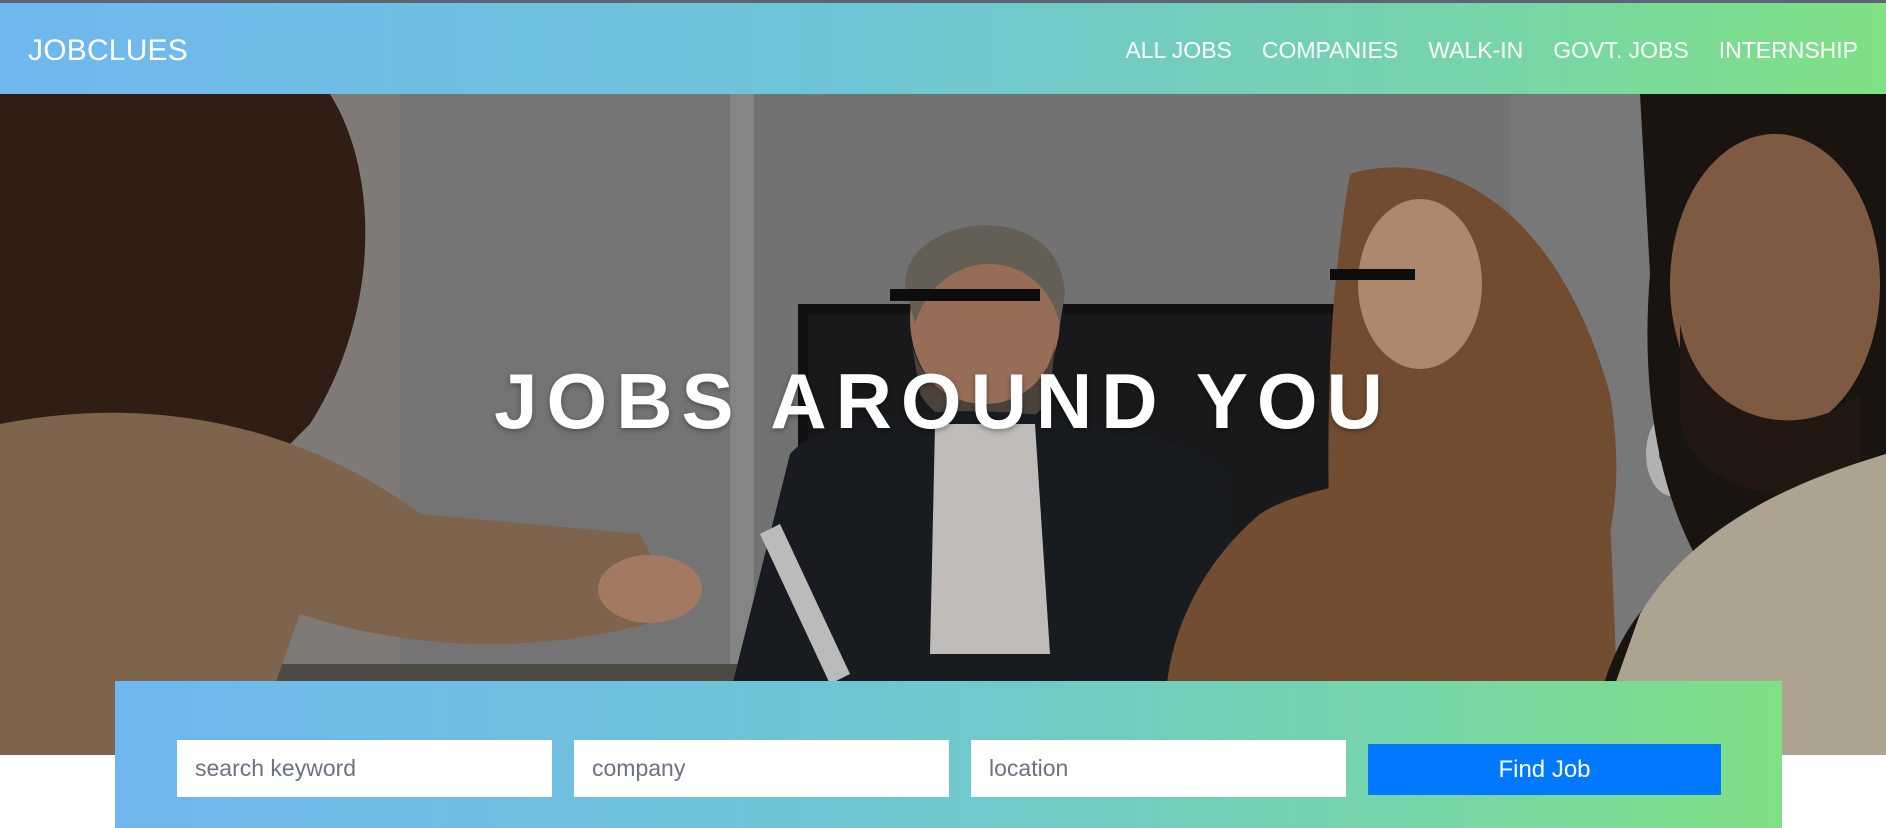 This screenshot has width=1886, height=828. What do you see at coordinates (108, 51) in the screenshot?
I see `brand-logo: JOBCLUES` at bounding box center [108, 51].